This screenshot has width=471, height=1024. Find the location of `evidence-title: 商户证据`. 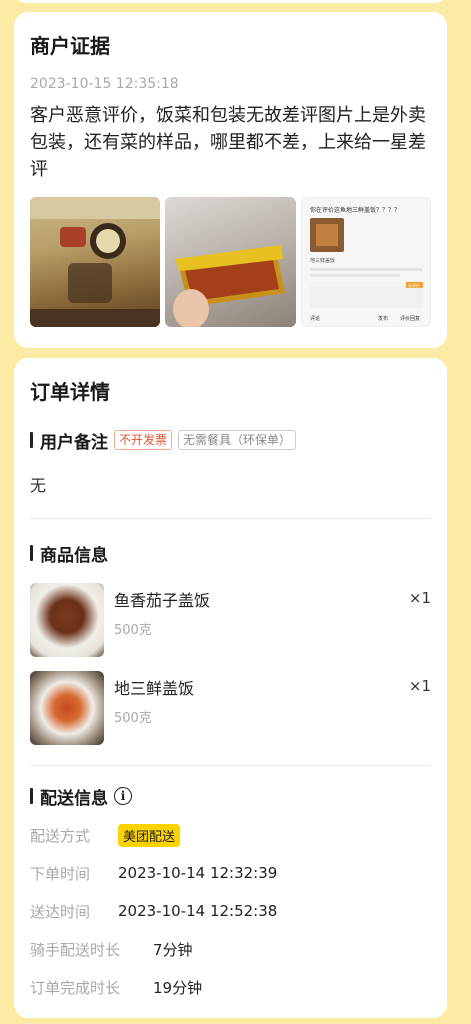

evidence-title: 商户证据 is located at coordinates (70, 46).